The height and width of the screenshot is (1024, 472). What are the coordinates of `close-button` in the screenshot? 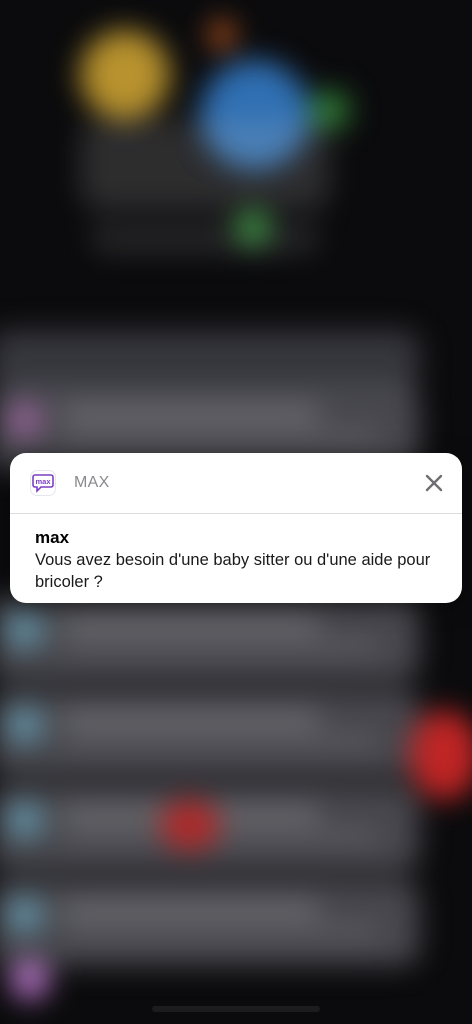 It's located at (434, 483).